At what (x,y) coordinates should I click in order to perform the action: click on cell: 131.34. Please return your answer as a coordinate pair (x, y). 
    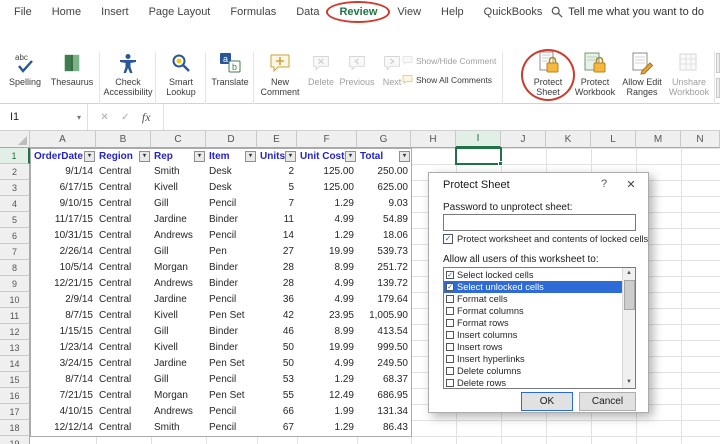
    Looking at the image, I should click on (384, 412).